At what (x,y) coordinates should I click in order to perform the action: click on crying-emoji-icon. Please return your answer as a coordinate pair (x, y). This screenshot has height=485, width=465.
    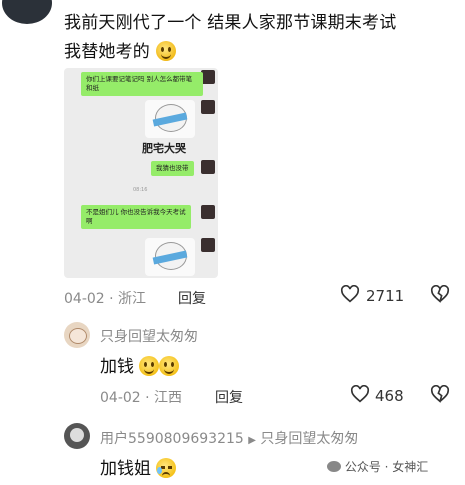
    Looking at the image, I should click on (166, 468).